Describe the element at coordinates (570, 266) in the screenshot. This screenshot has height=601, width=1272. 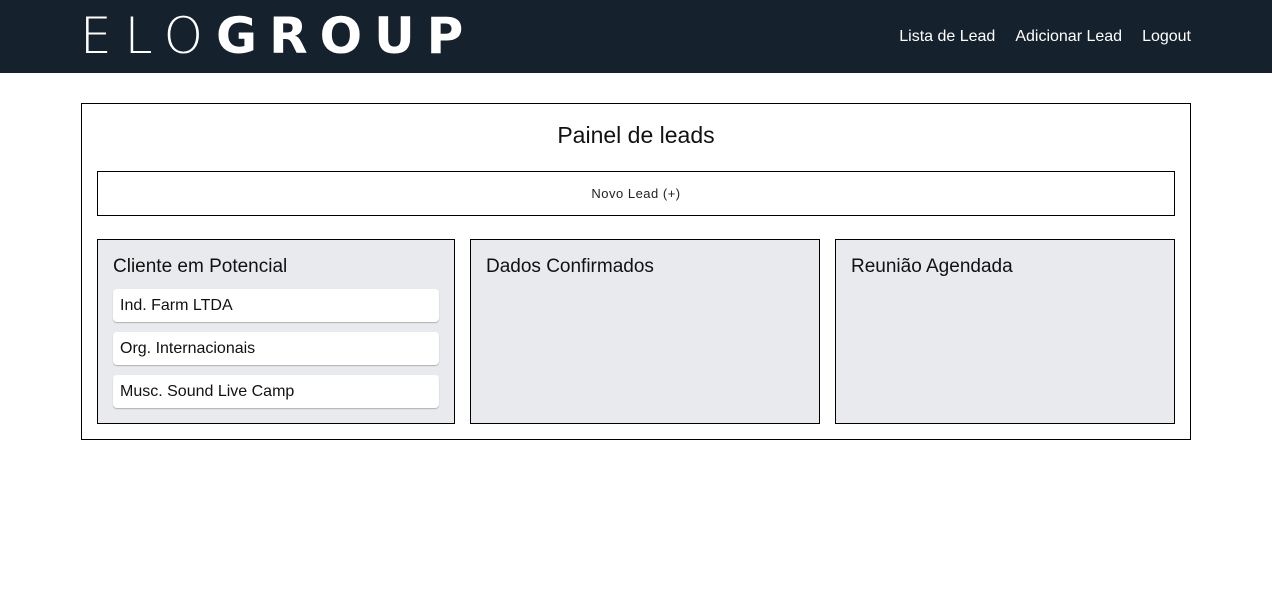
I see `column-title: Dados Confirmados` at that location.